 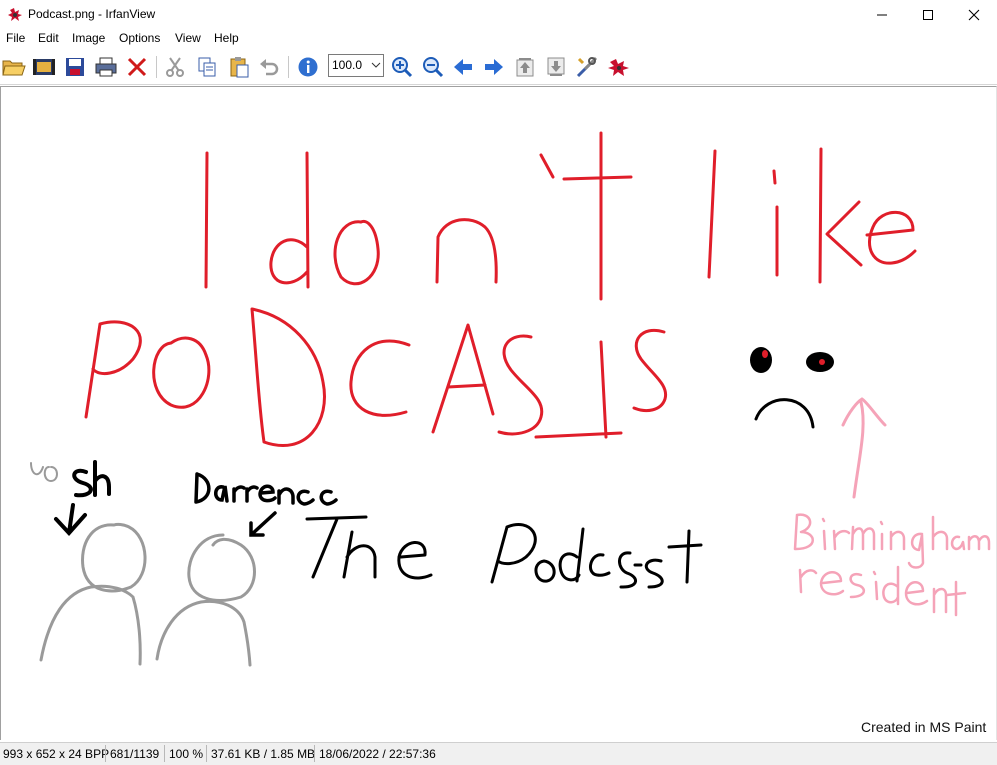 What do you see at coordinates (186, 754) in the screenshot?
I see `status-zoom: 100 %` at bounding box center [186, 754].